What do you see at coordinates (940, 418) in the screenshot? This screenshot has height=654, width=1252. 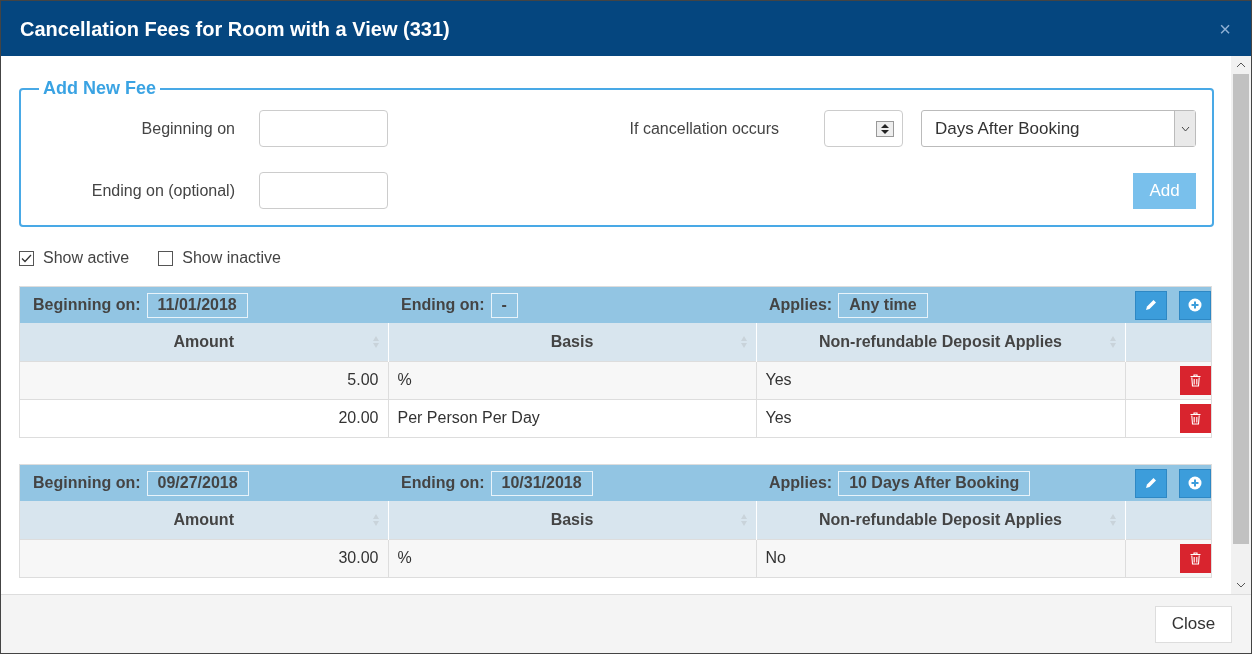 I see `table-cell: Yes` at bounding box center [940, 418].